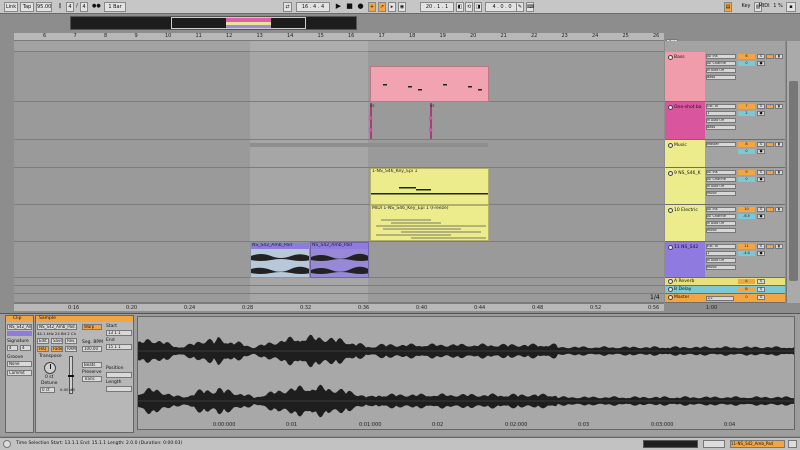 The height and width of the screenshot is (450, 800). I want to click on return-header-1: B Delay B S, so click(725, 290).